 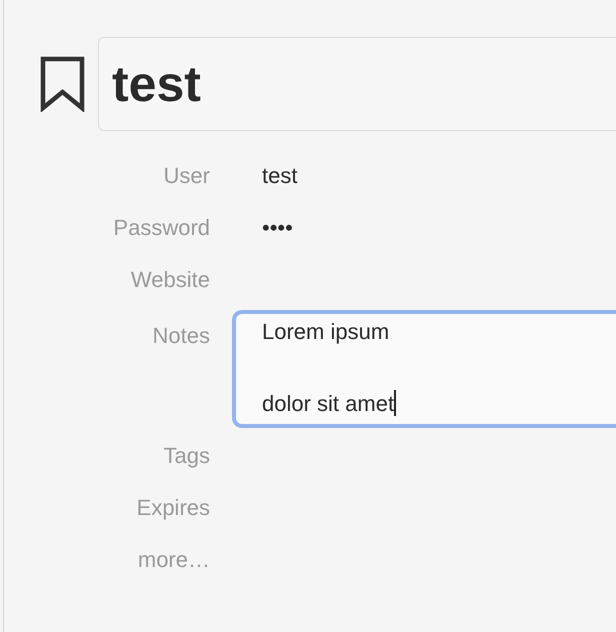 I want to click on field-label: User, so click(x=186, y=176).